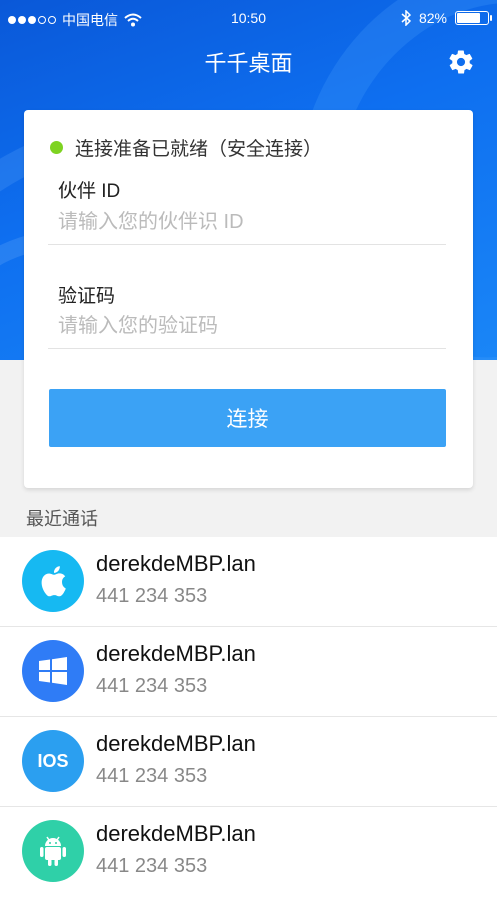 This screenshot has height=897, width=497. I want to click on partner-id-label: 伙伴 ID, so click(89, 191).